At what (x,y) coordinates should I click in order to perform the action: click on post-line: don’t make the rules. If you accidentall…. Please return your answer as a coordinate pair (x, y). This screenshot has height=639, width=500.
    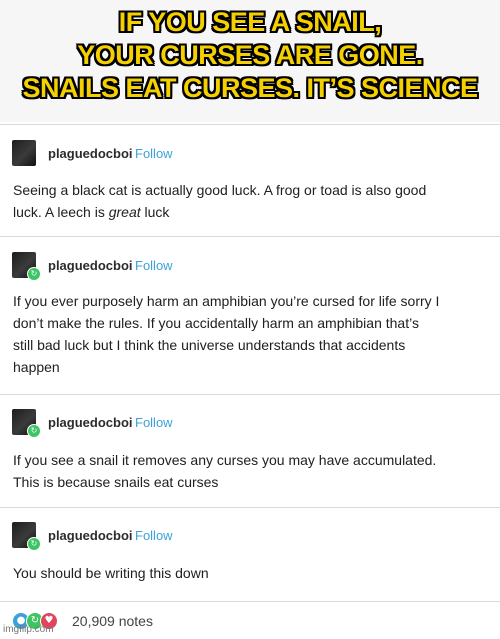
    Looking at the image, I should click on (216, 323).